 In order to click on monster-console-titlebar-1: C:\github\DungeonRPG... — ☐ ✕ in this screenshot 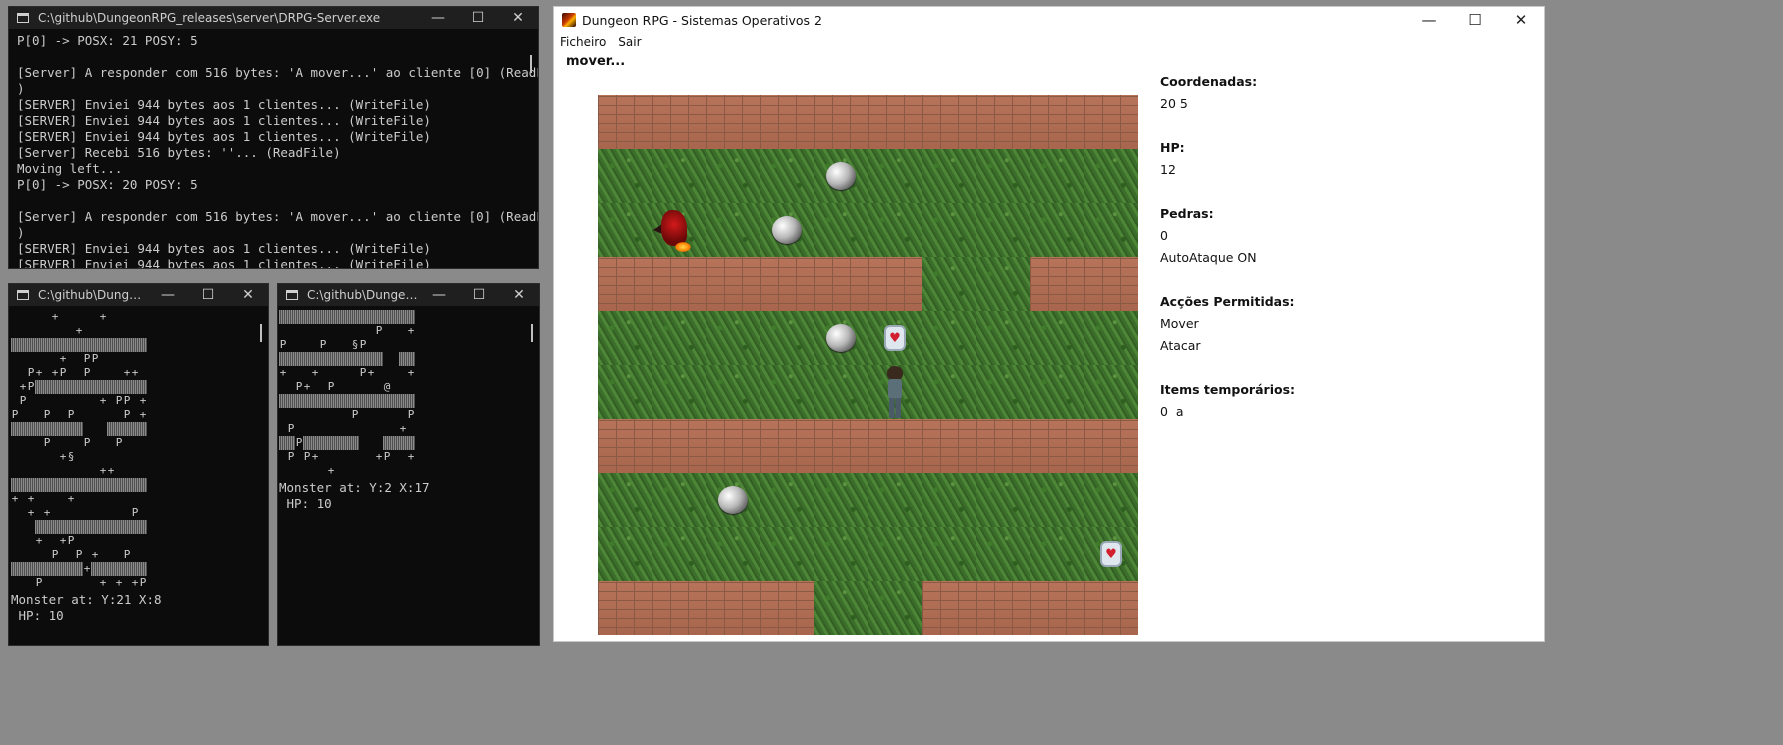, I will do `click(138, 295)`.